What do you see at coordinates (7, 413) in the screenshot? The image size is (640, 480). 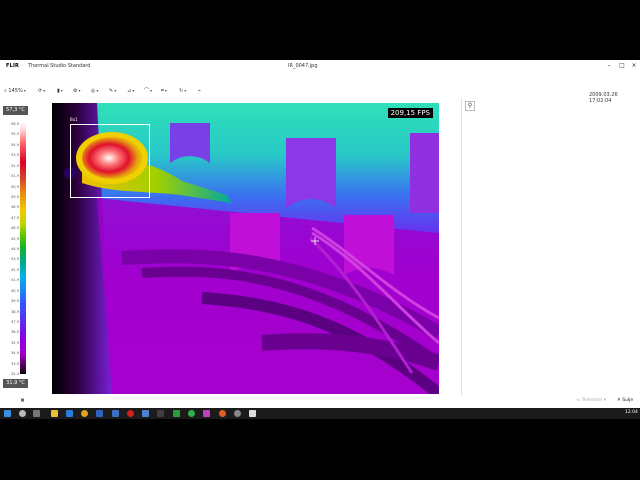 I see `start-icon` at bounding box center [7, 413].